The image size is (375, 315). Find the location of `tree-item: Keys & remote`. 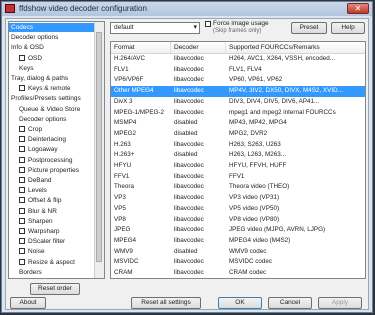

tree-item: Keys & remote is located at coordinates (52, 88).